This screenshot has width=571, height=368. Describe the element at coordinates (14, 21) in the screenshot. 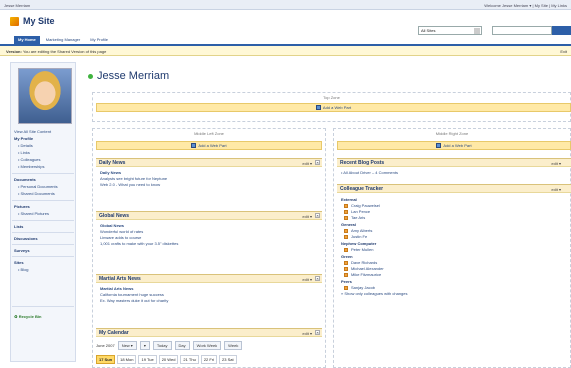

I see `site-logo-icon` at that location.